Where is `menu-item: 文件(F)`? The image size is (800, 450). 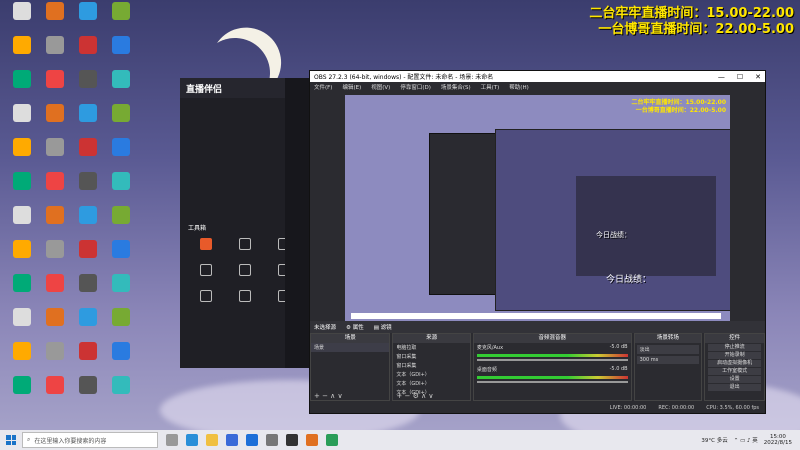 menu-item: 文件(F) is located at coordinates (323, 87).